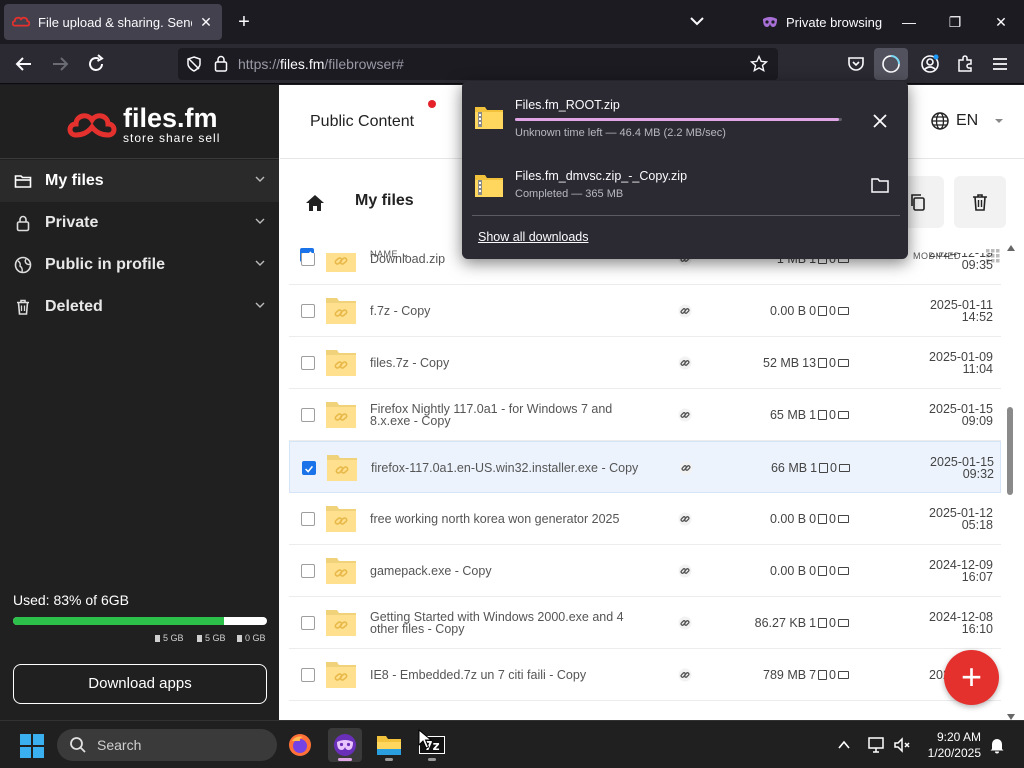 The image size is (1024, 768). I want to click on volume-muted-icon, so click(902, 745).